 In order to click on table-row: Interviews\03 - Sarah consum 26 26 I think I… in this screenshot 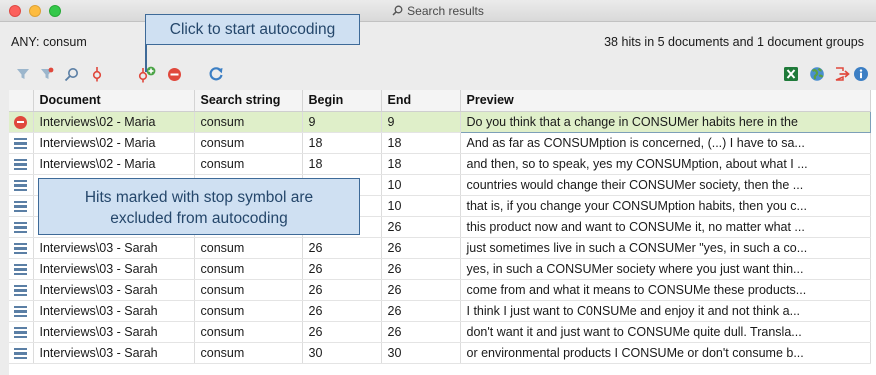, I will do `click(440, 311)`.